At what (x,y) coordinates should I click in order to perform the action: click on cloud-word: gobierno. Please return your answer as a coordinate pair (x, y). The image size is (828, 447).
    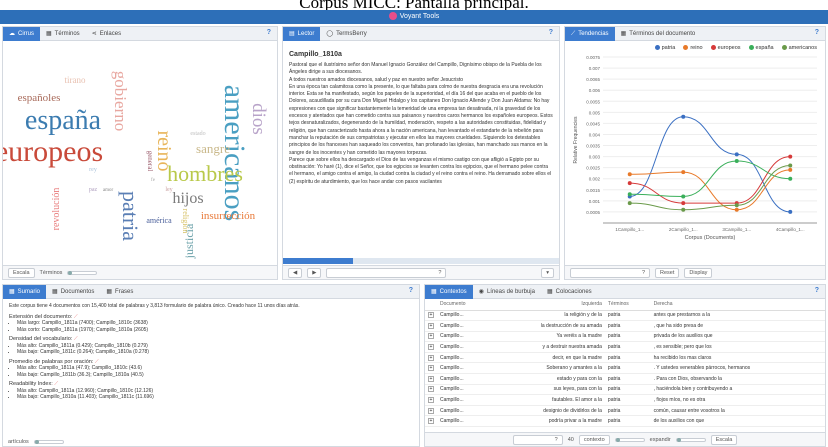
    Looking at the image, I should click on (120, 101).